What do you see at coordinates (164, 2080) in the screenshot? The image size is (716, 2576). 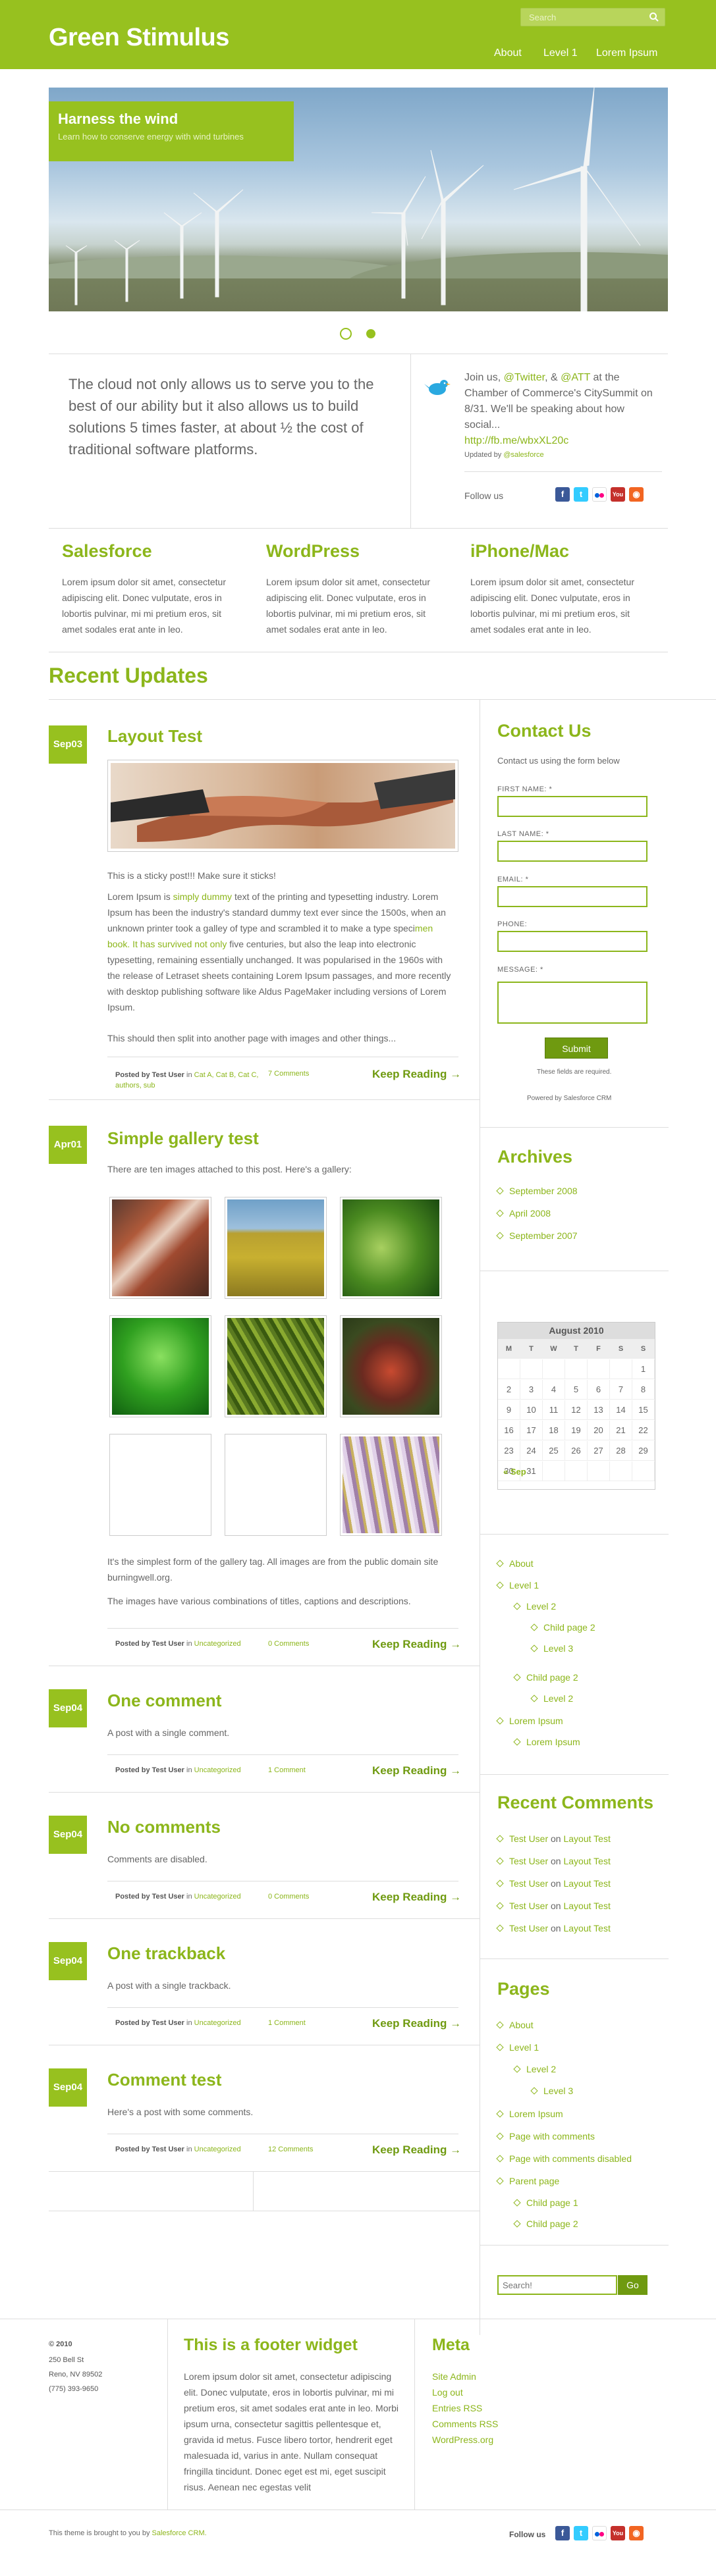 I see `post-title-comment-test: Comment test` at bounding box center [164, 2080].